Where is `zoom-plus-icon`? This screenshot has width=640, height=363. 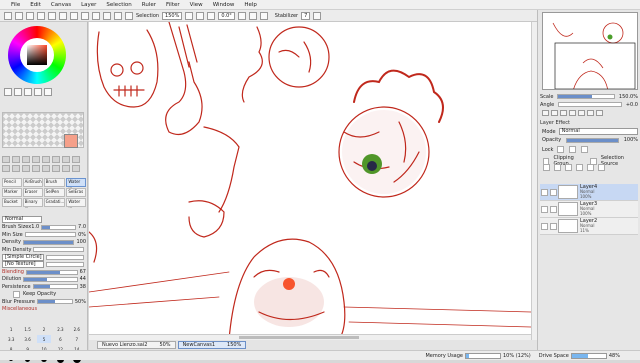
zoom-plus-icon is located at coordinates (200, 15).